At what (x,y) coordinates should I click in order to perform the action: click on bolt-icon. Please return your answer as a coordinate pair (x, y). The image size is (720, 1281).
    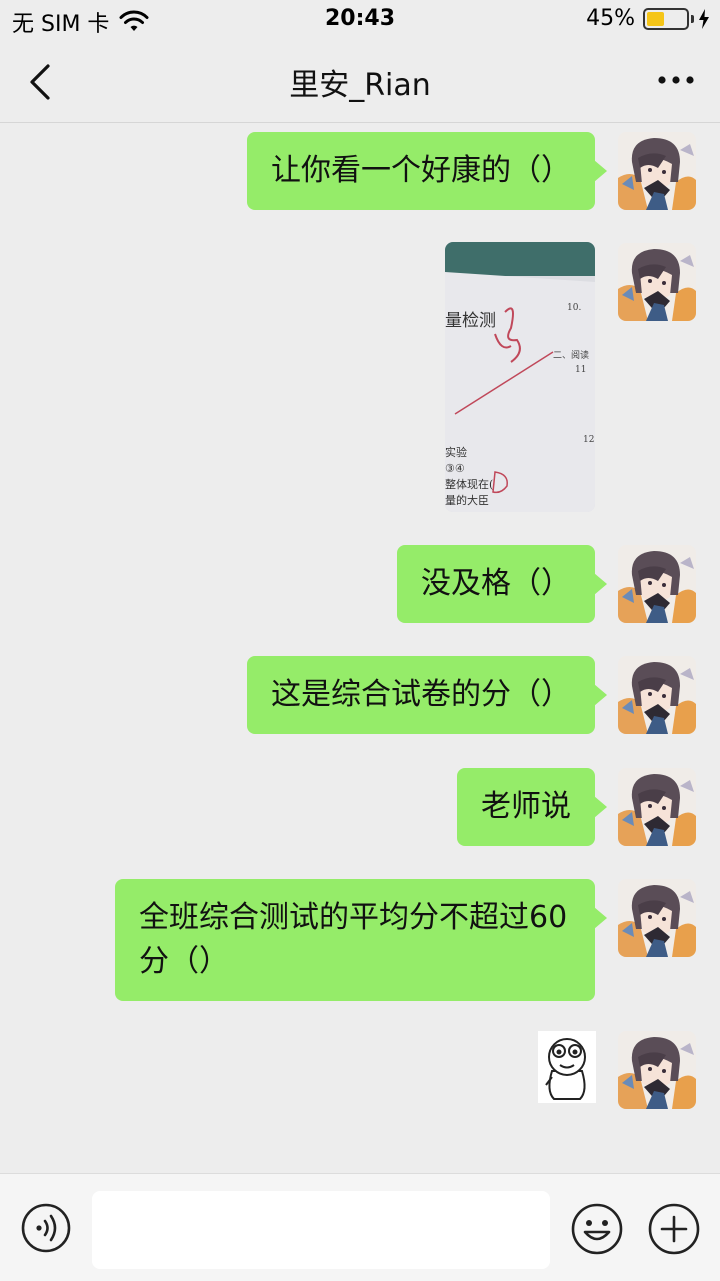
    Looking at the image, I should click on (704, 18).